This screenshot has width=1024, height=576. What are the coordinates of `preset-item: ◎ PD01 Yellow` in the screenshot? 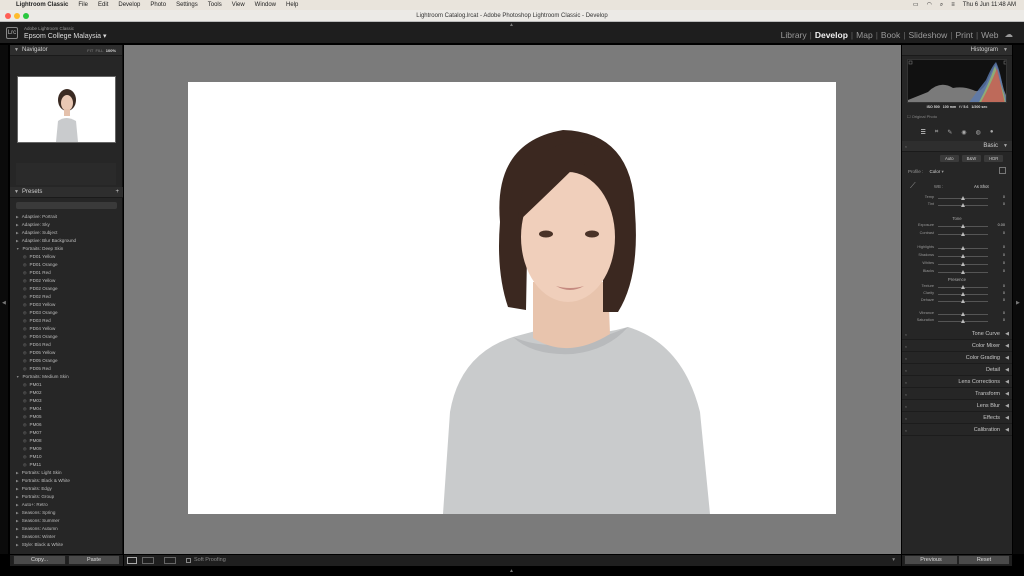 It's located at (66, 257).